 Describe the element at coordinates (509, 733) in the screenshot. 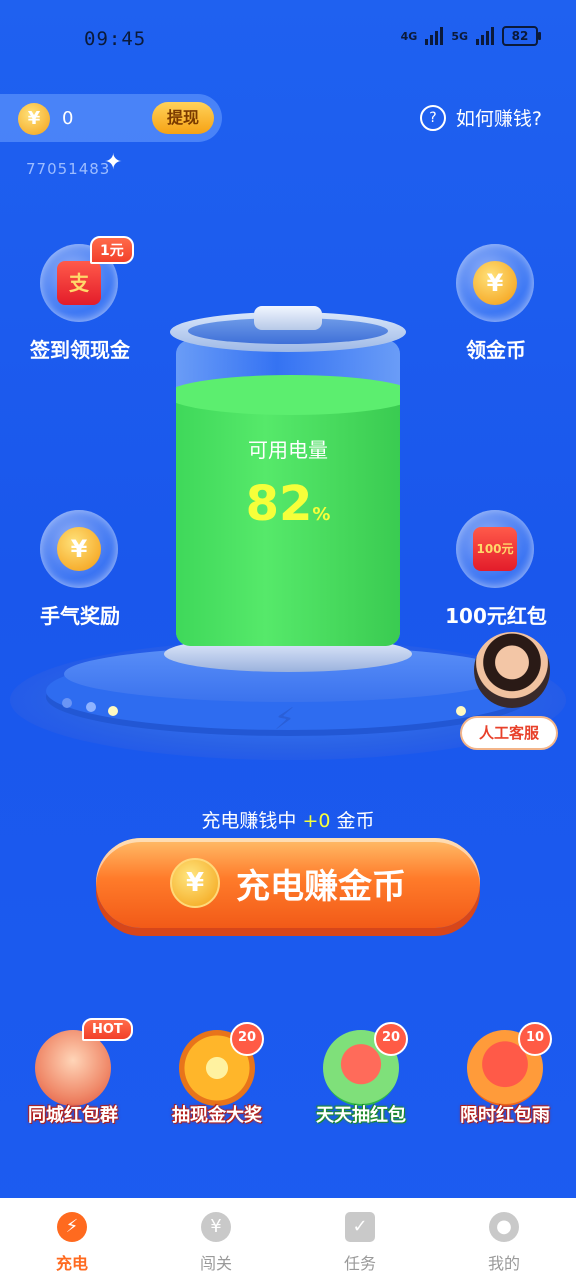

I see `customer-service-button: 人工客服` at that location.